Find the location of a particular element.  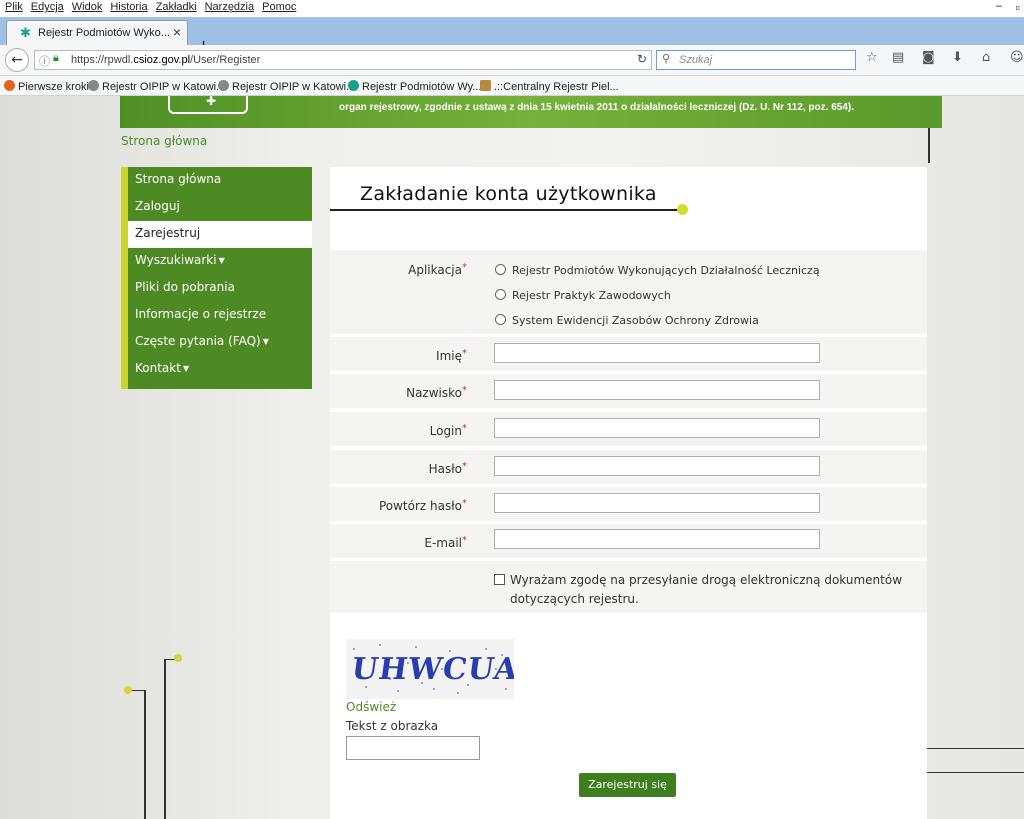

last-name-label: Nazwisko* is located at coordinates (436, 392).